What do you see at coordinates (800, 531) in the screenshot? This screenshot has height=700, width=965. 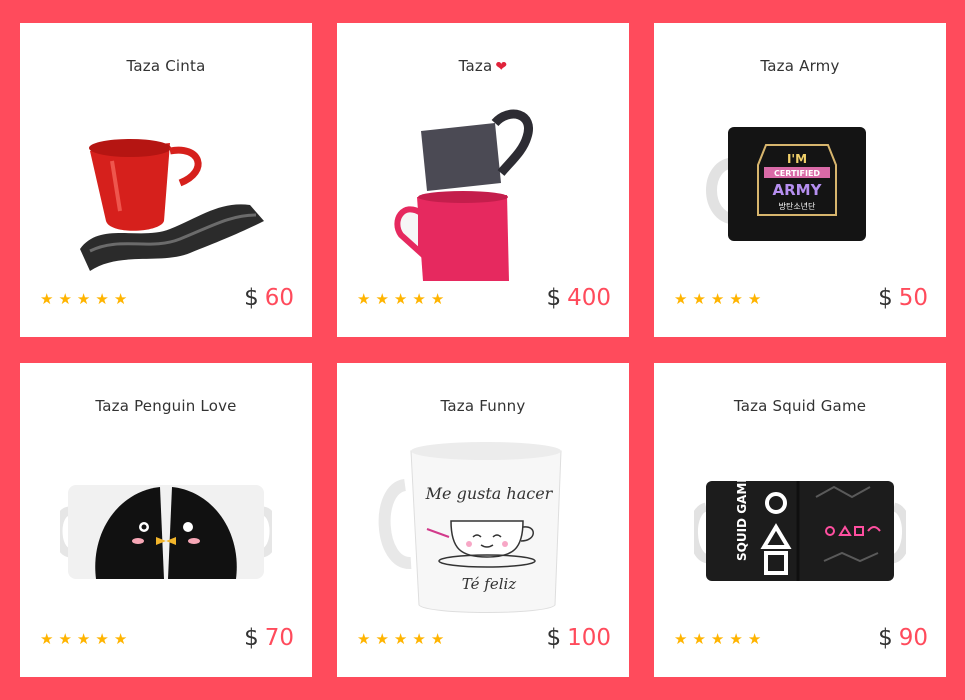 I see `product-image-squid-game-mug: SQUID GAME` at bounding box center [800, 531].